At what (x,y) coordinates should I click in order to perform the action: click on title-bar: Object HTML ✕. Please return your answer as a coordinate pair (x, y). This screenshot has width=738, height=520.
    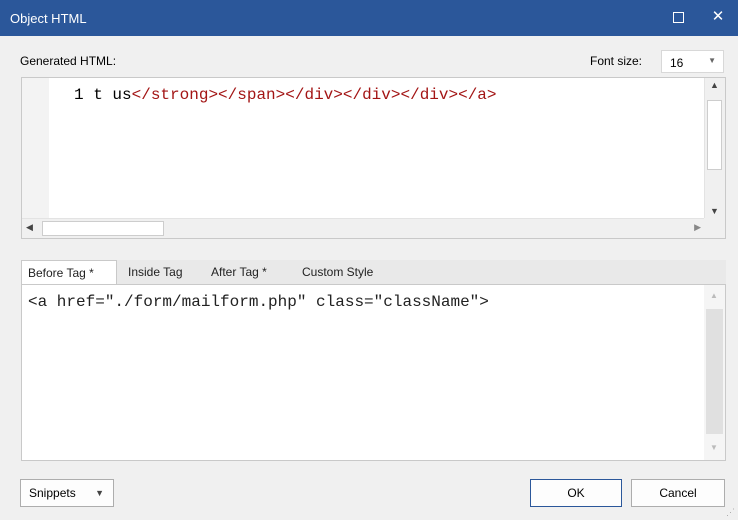
    Looking at the image, I should click on (369, 18).